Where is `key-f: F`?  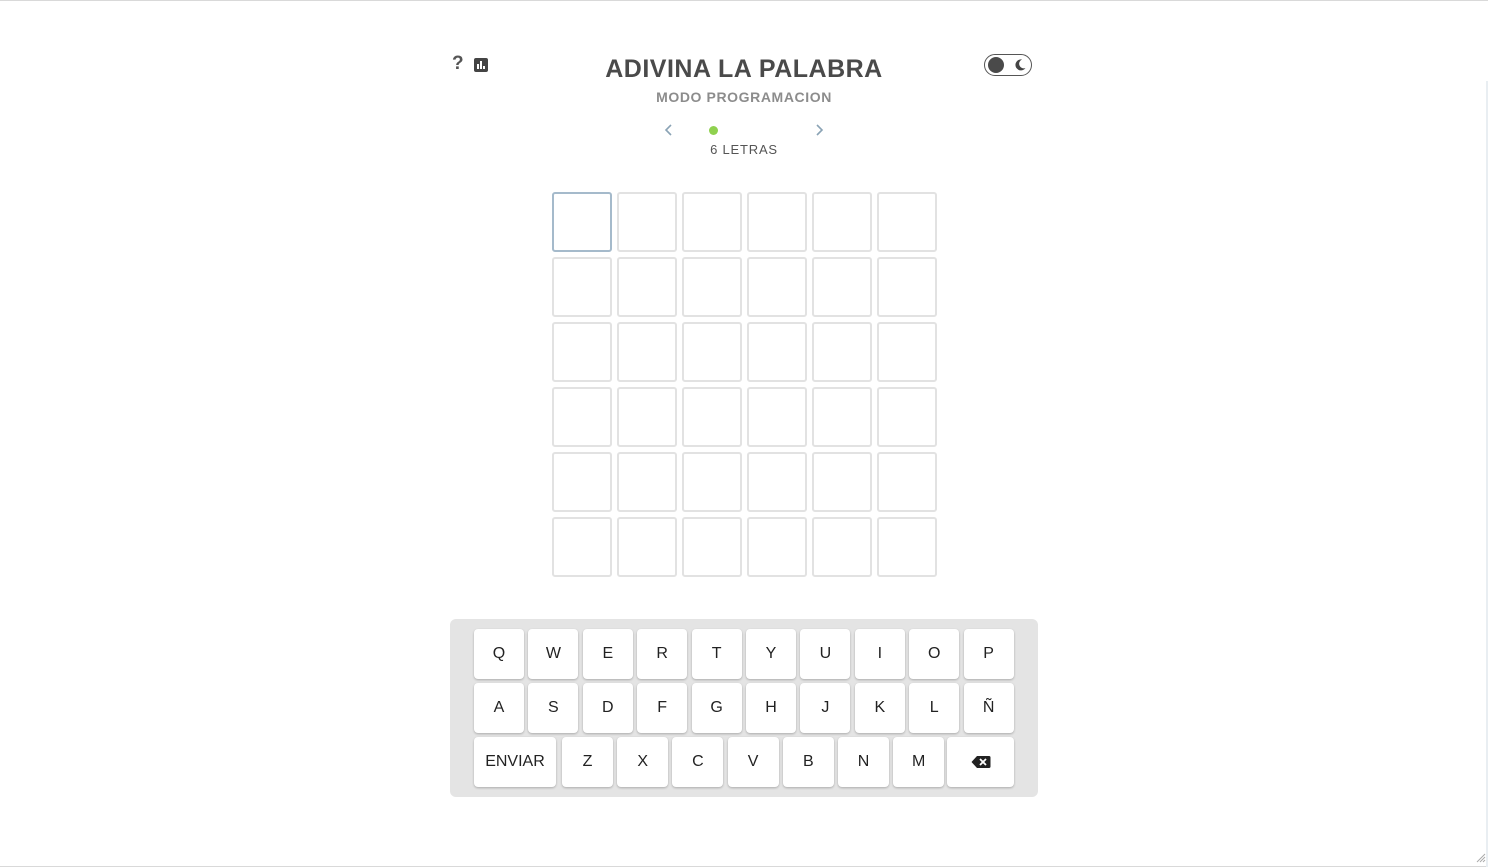 key-f: F is located at coordinates (662, 708).